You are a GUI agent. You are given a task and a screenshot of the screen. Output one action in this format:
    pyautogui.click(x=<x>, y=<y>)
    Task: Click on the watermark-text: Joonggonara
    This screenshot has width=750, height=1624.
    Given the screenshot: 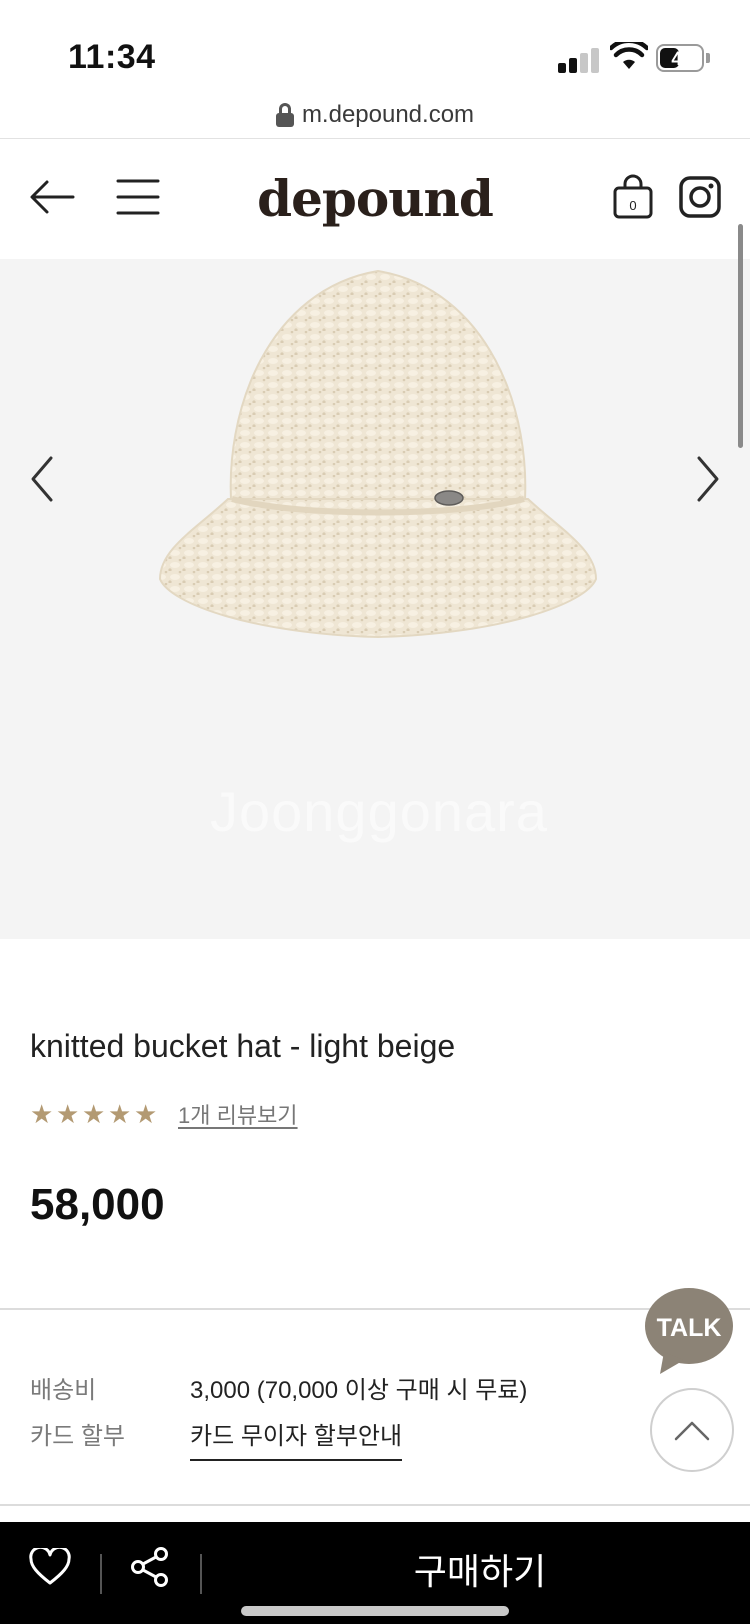 What is the action you would take?
    pyautogui.click(x=379, y=811)
    